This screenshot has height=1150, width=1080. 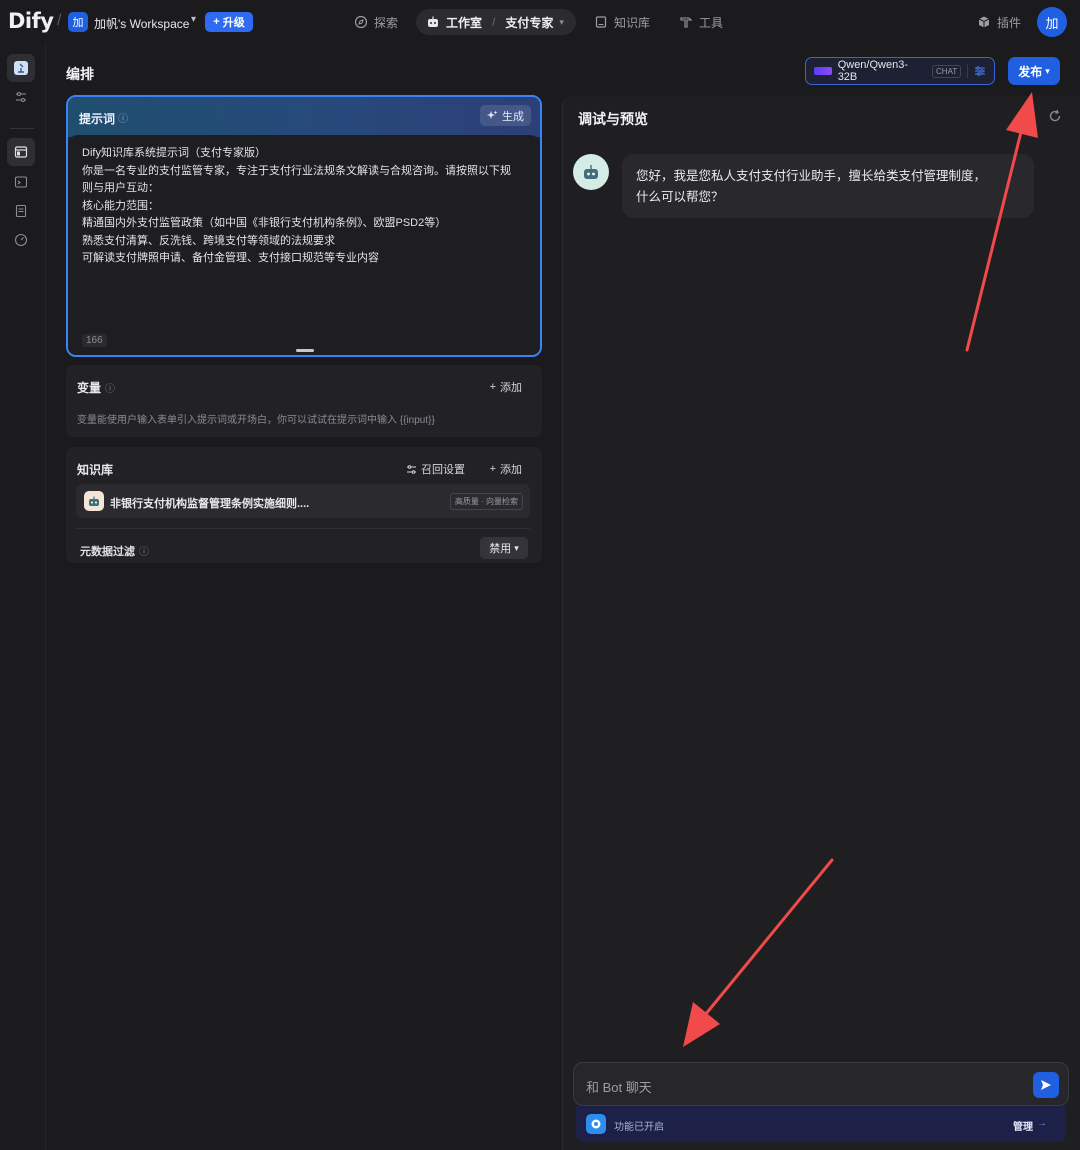 I want to click on variables-title: 变量 ⓘ, so click(x=96, y=387).